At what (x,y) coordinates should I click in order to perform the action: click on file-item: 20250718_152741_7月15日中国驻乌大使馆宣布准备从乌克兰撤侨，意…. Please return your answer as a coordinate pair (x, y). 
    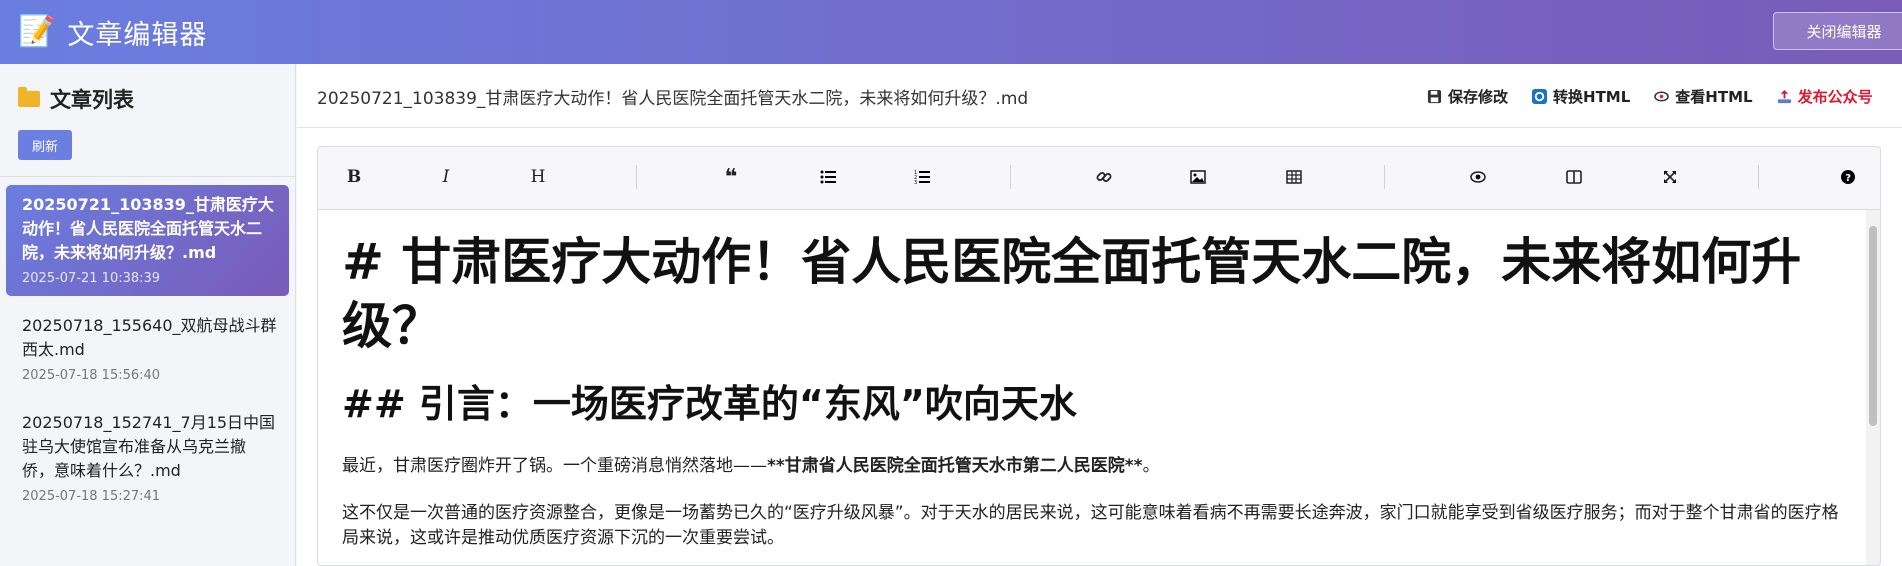
    Looking at the image, I should click on (147, 458).